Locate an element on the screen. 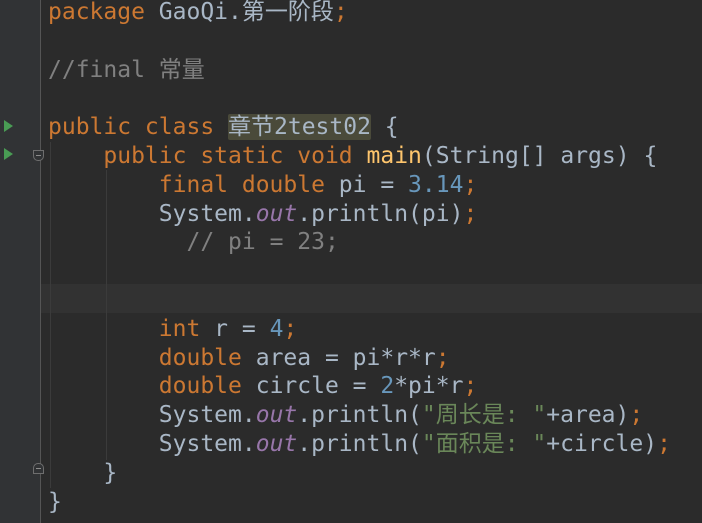 The width and height of the screenshot is (702, 523). code-token: .println(pi) is located at coordinates (380, 213).